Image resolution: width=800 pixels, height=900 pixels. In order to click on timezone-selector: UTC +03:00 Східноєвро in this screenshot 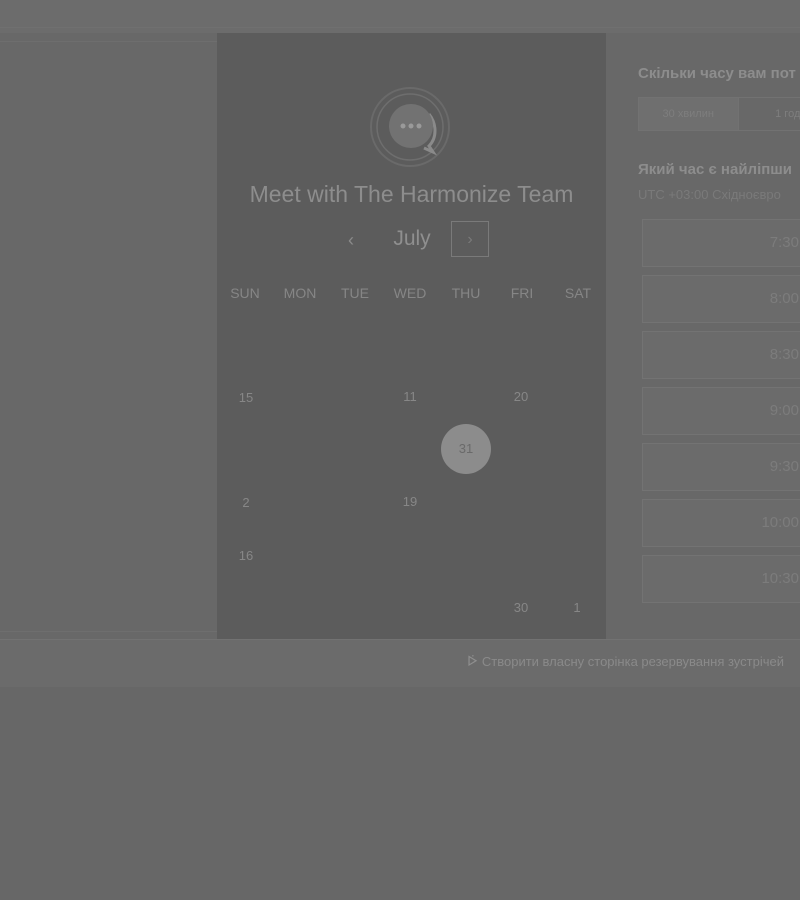, I will do `click(709, 194)`.